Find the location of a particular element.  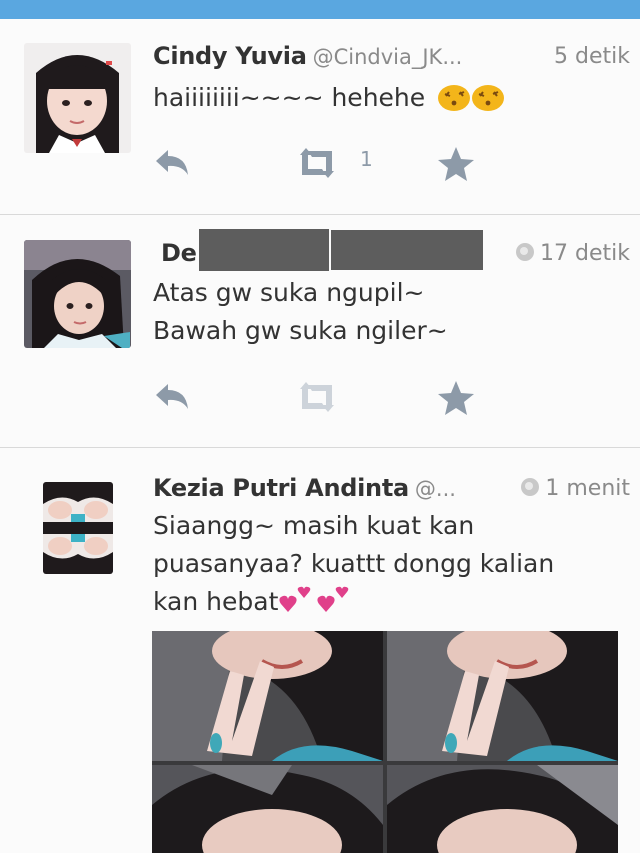

timestamp-text: 17 detik is located at coordinates (585, 253).